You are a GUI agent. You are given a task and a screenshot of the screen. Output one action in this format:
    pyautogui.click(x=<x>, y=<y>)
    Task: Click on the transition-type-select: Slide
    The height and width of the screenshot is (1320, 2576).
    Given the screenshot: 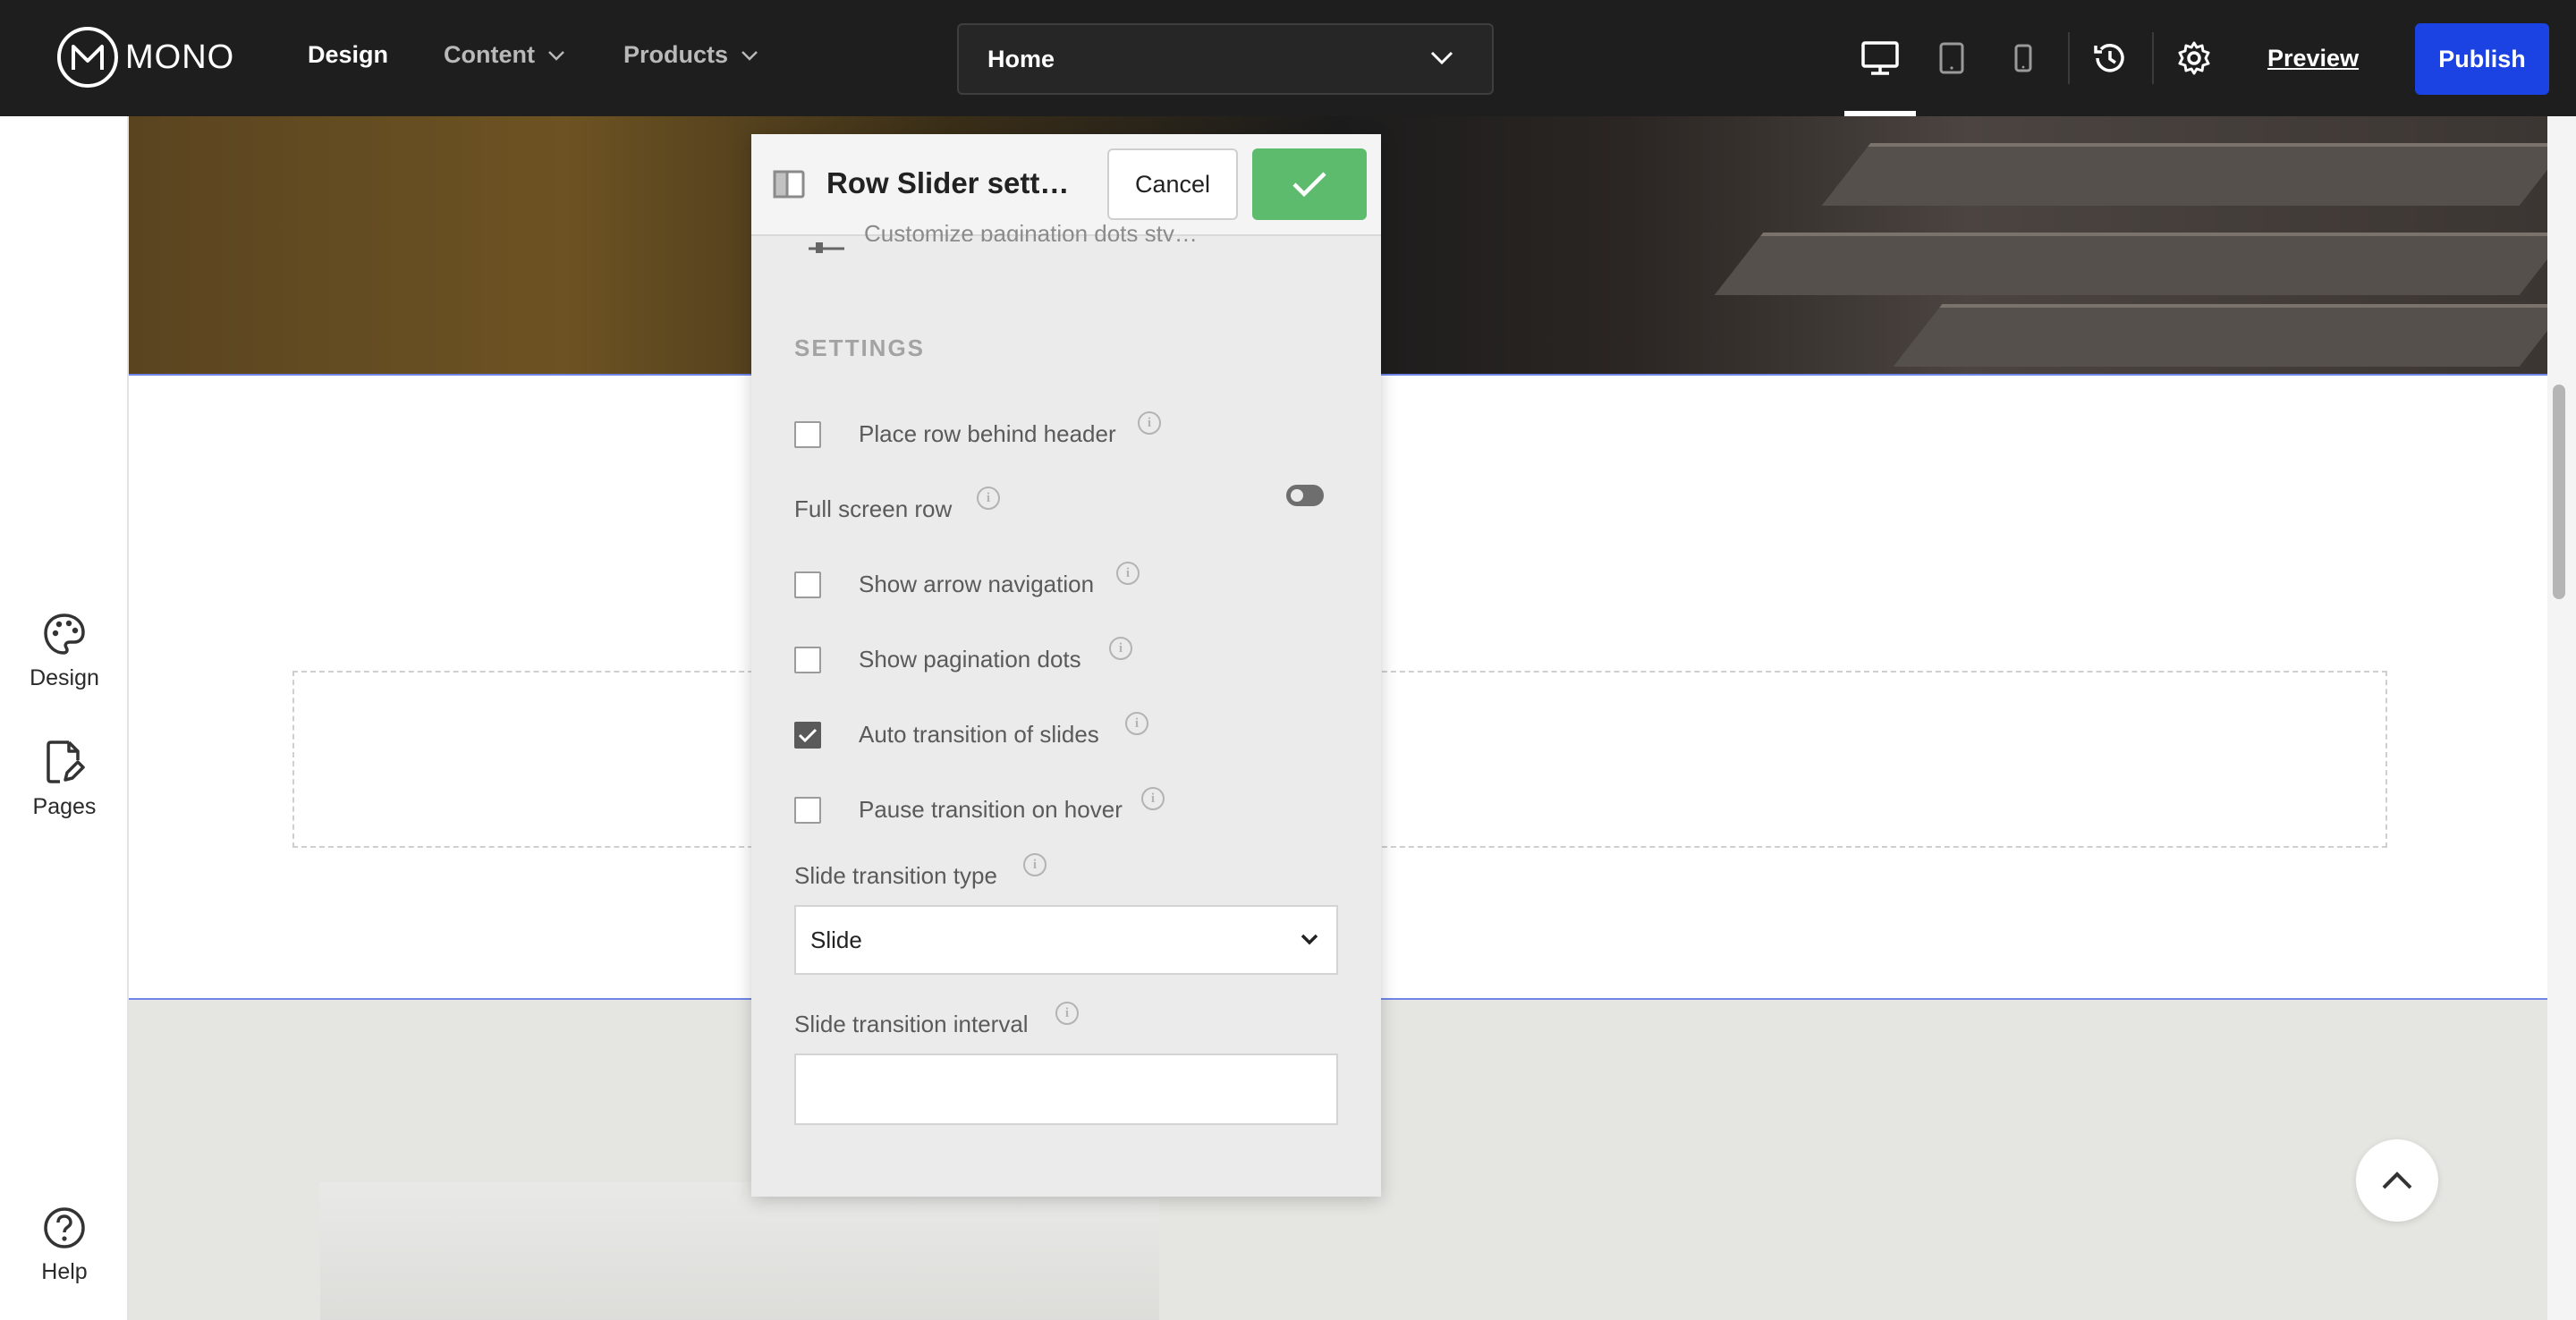 What is the action you would take?
    pyautogui.click(x=1066, y=940)
    